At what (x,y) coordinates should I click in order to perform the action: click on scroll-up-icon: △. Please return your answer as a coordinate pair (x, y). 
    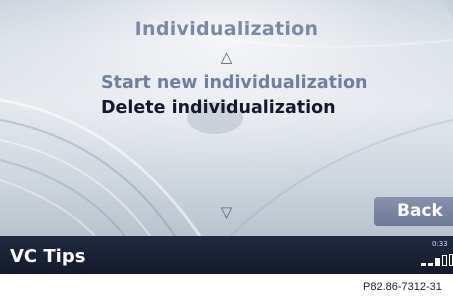
    Looking at the image, I should click on (226, 57).